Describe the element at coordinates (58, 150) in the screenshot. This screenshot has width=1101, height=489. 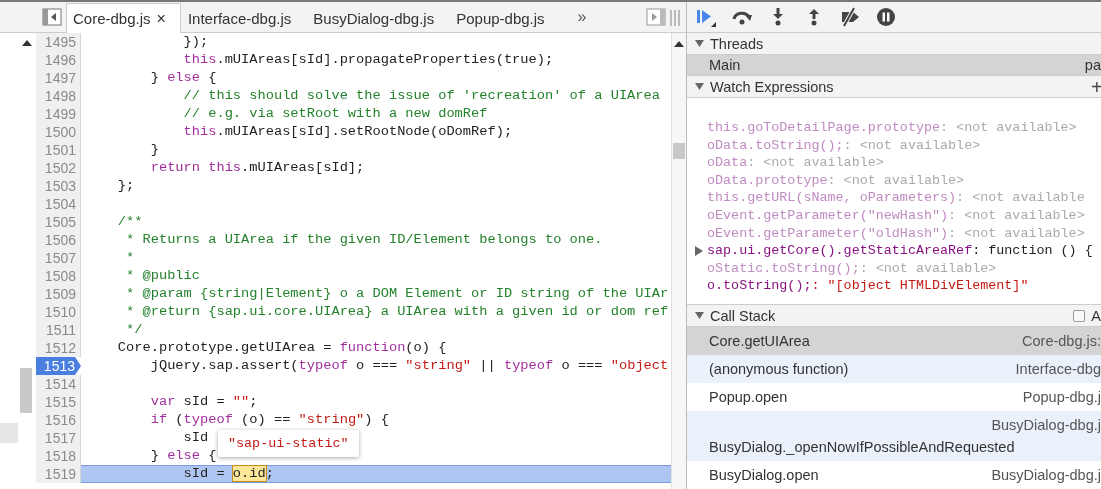
I see `line-number: 1501` at that location.